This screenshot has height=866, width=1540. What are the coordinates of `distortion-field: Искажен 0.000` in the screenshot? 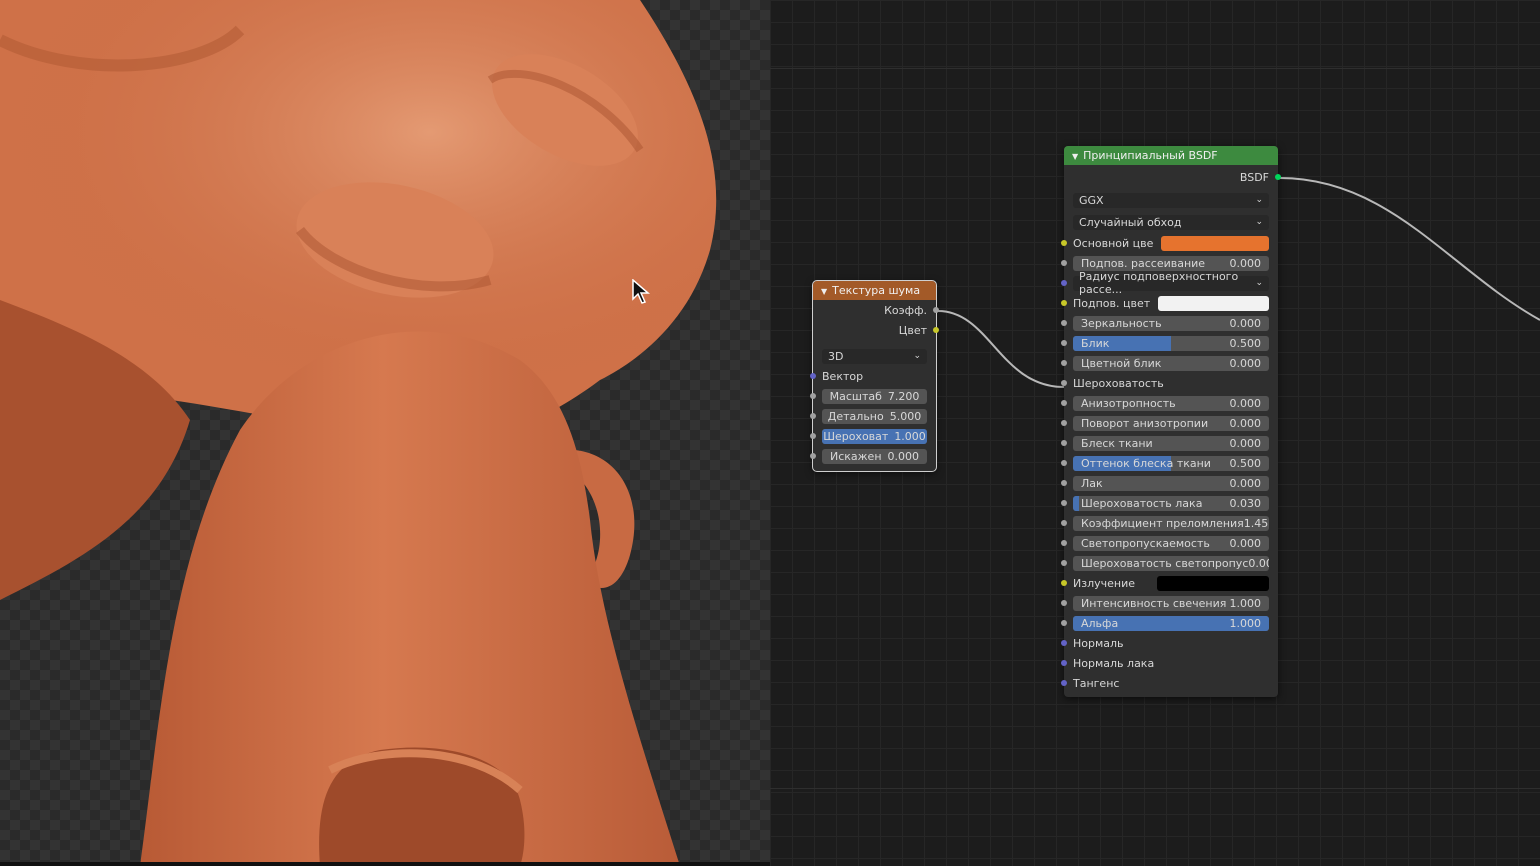 It's located at (874, 456).